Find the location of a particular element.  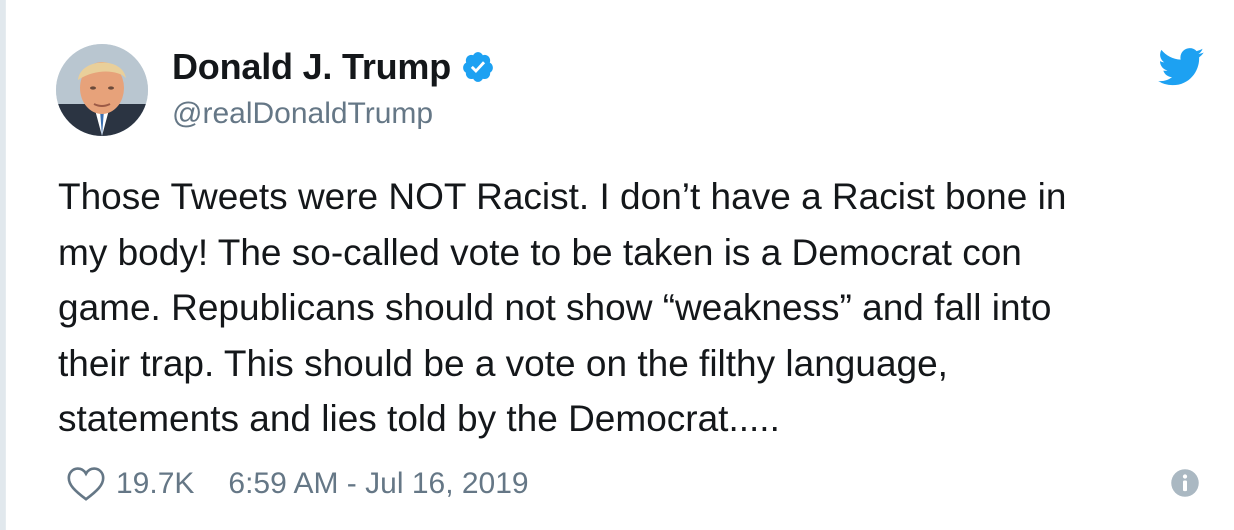

tweet-footer: 19.7K 6:59 AM - Jul 16, 2019 is located at coordinates (297, 484).